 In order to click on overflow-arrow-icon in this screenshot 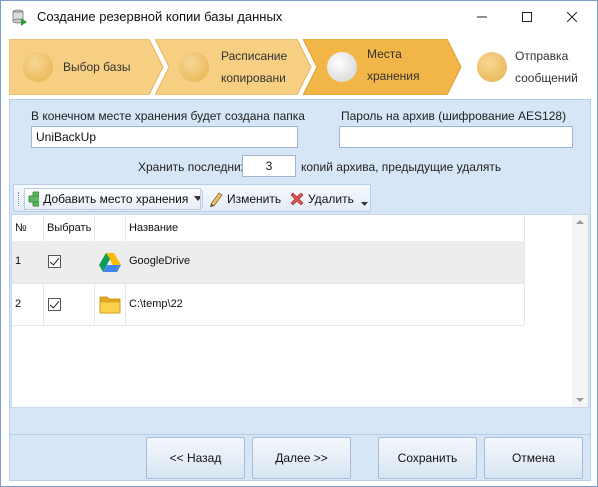, I will do `click(364, 204)`.